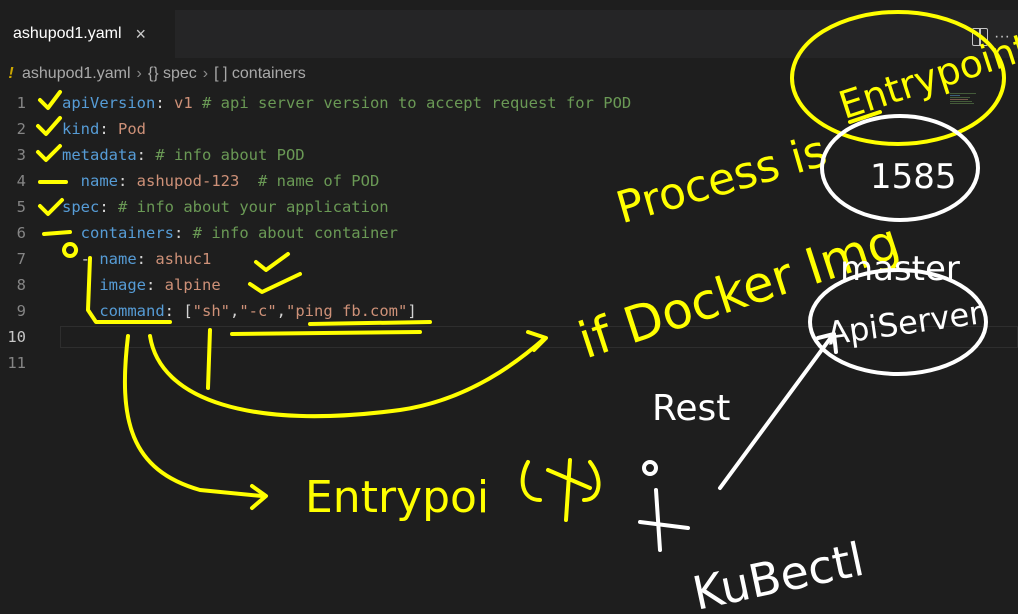  Describe the element at coordinates (99, 155) in the screenshot. I see `code-token: metadata` at that location.